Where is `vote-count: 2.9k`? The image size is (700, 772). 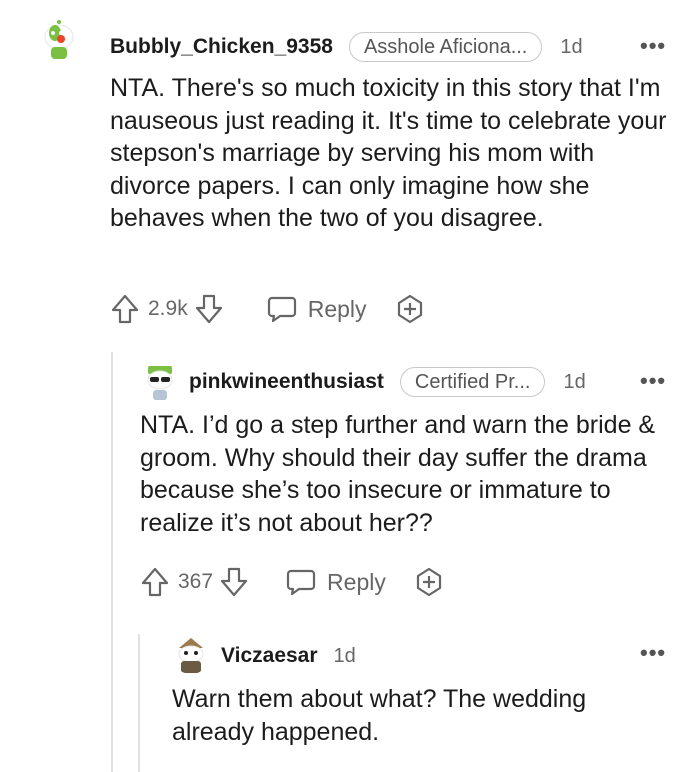 vote-count: 2.9k is located at coordinates (168, 308).